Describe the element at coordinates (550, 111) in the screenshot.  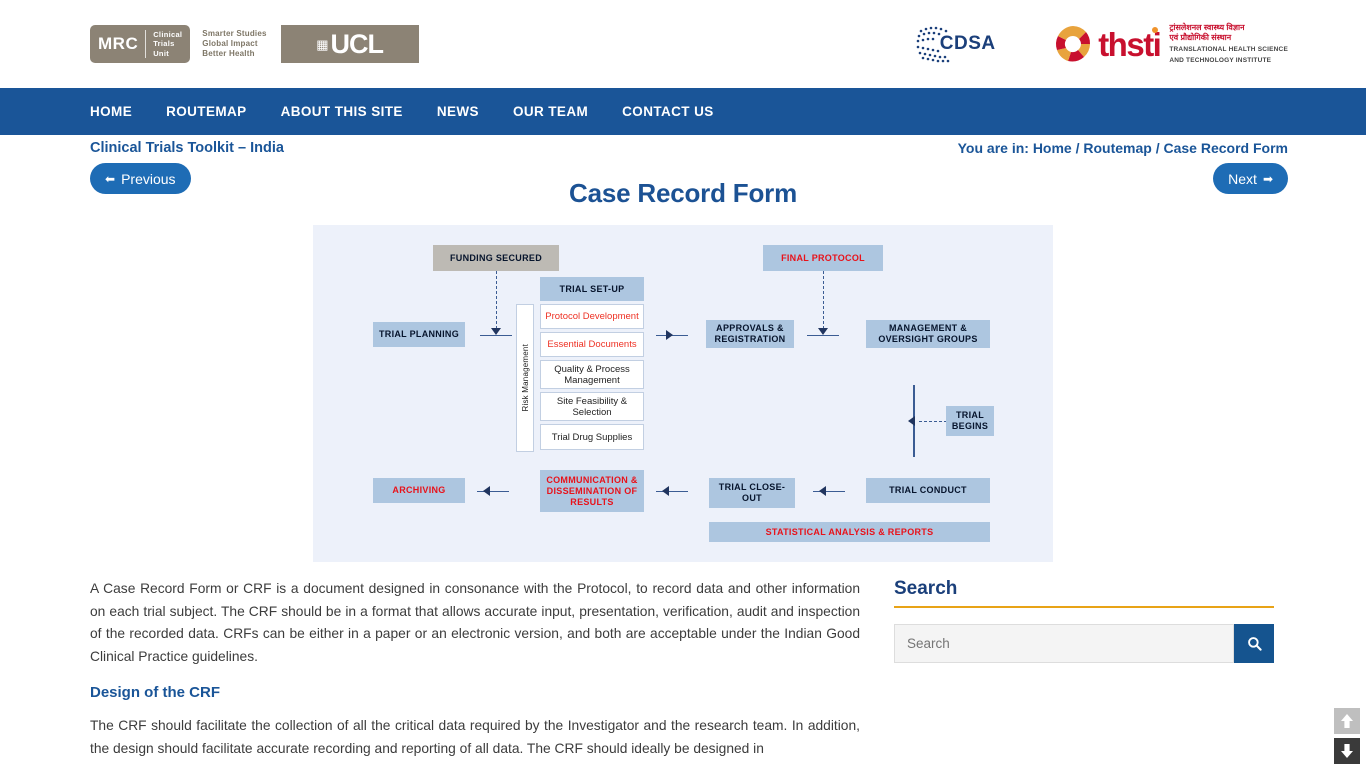
I see `nav-item-our-team: OUR TEAM` at that location.